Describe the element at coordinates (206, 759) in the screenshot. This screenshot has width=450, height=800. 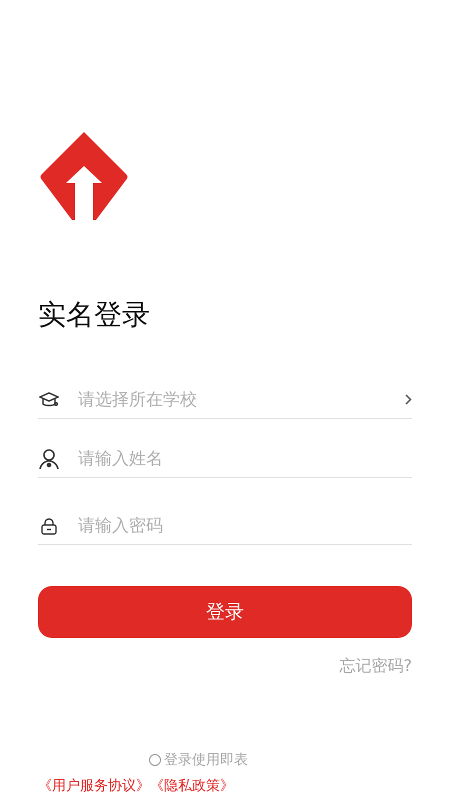
I see `consent-text: 登录使用即表` at that location.